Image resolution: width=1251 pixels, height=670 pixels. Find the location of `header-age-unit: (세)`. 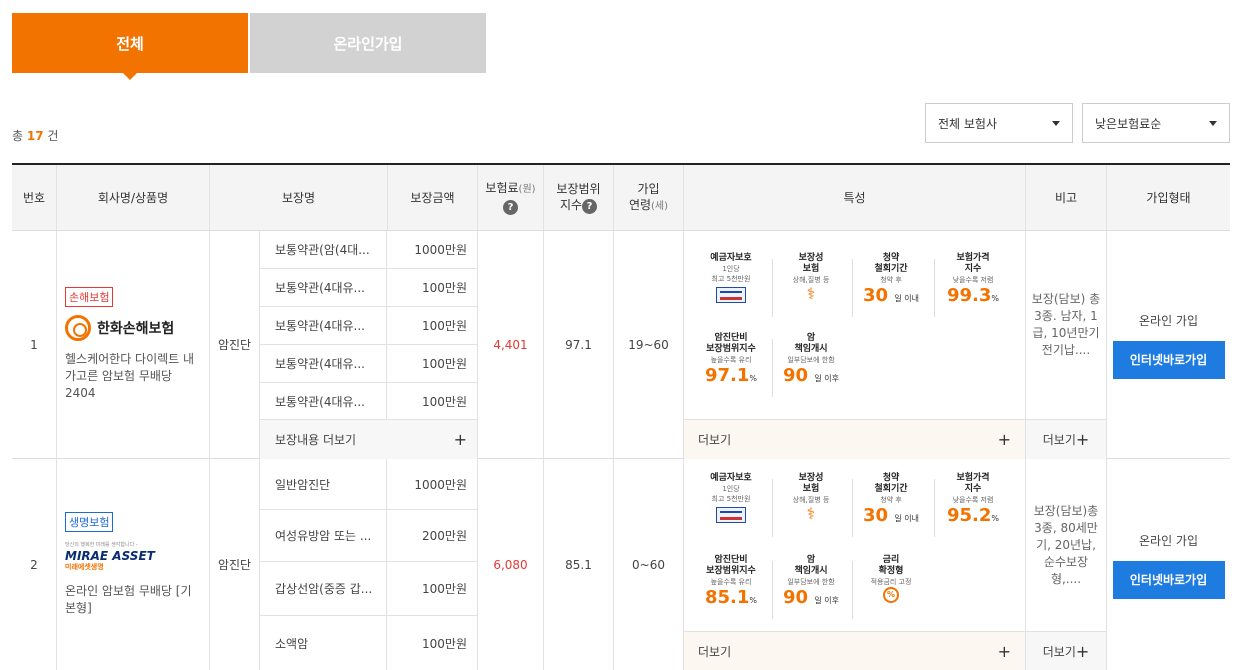

header-age-unit: (세) is located at coordinates (660, 206).